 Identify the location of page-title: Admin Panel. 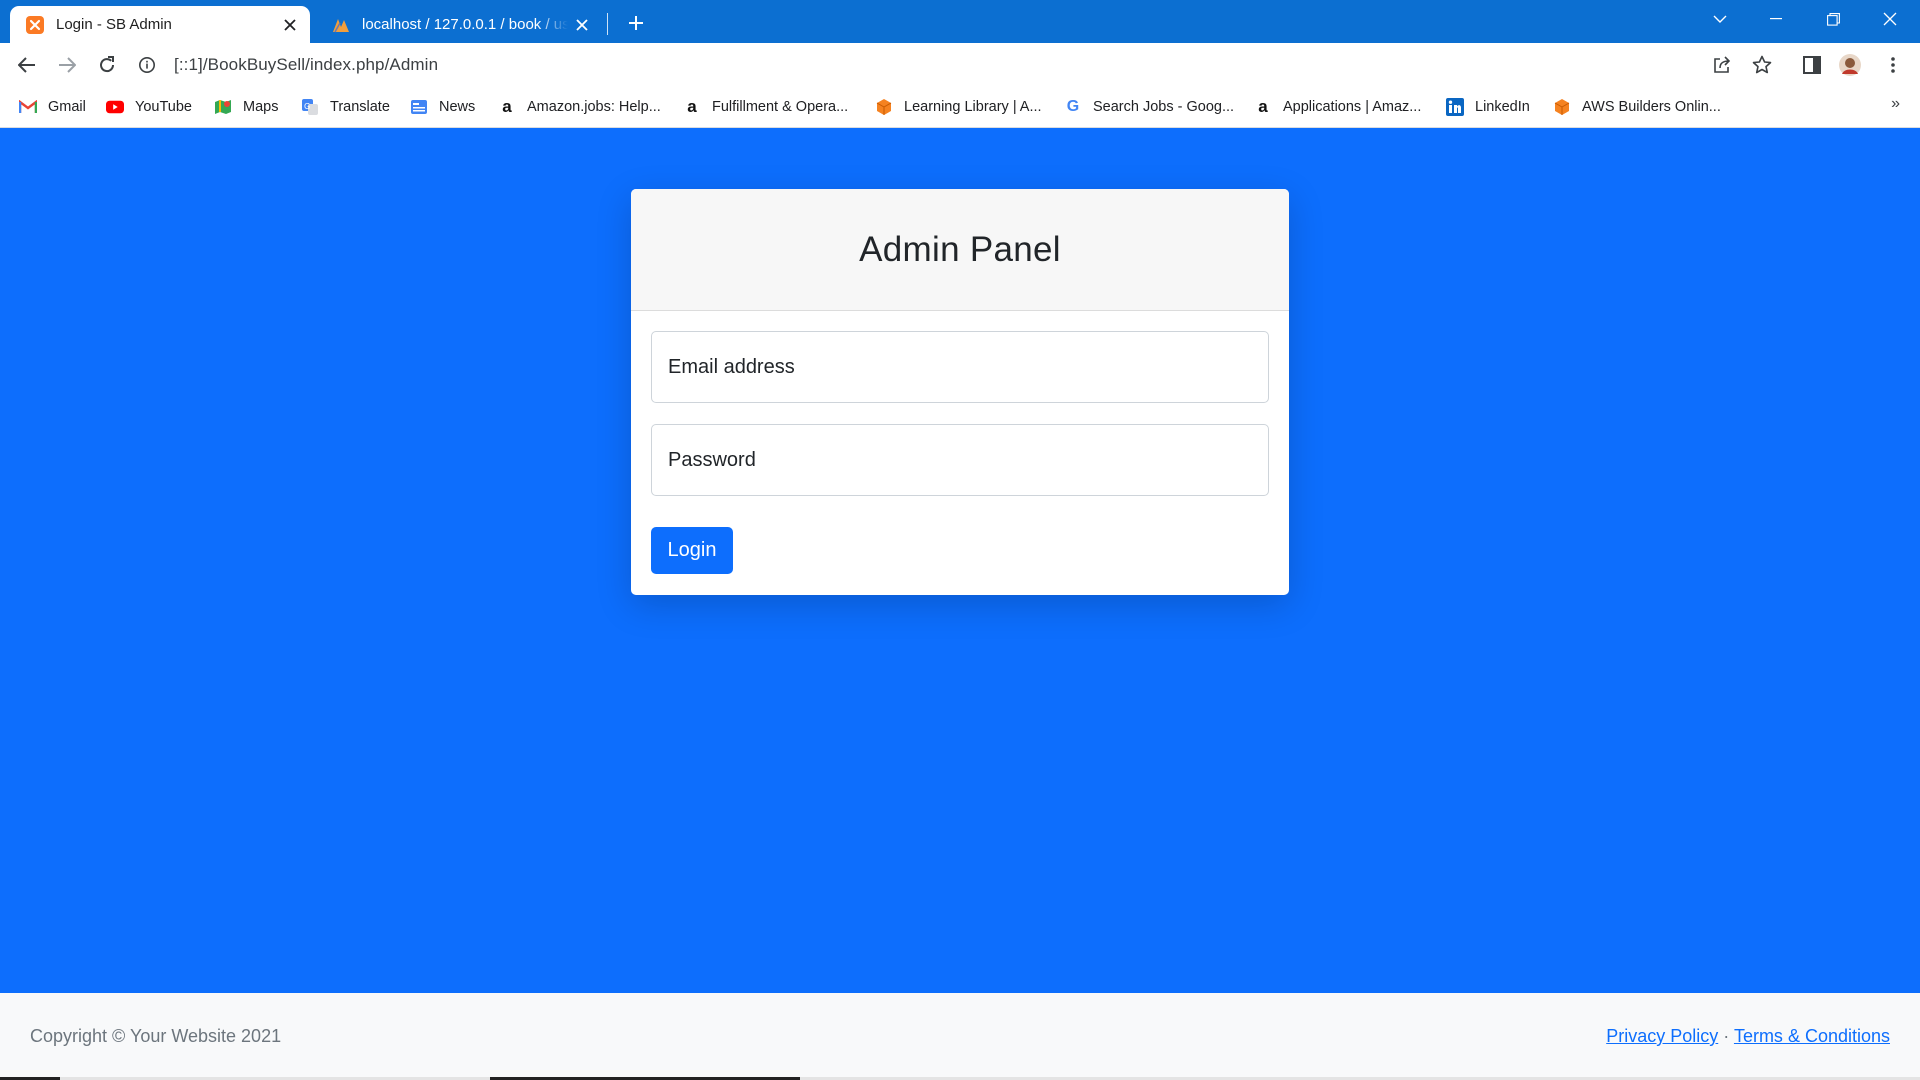
(960, 249).